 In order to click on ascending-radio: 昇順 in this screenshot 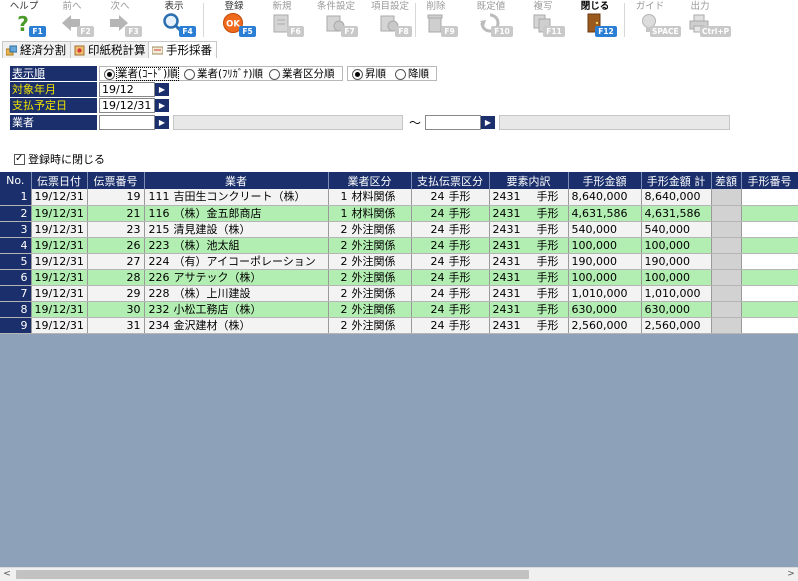, I will do `click(368, 74)`.